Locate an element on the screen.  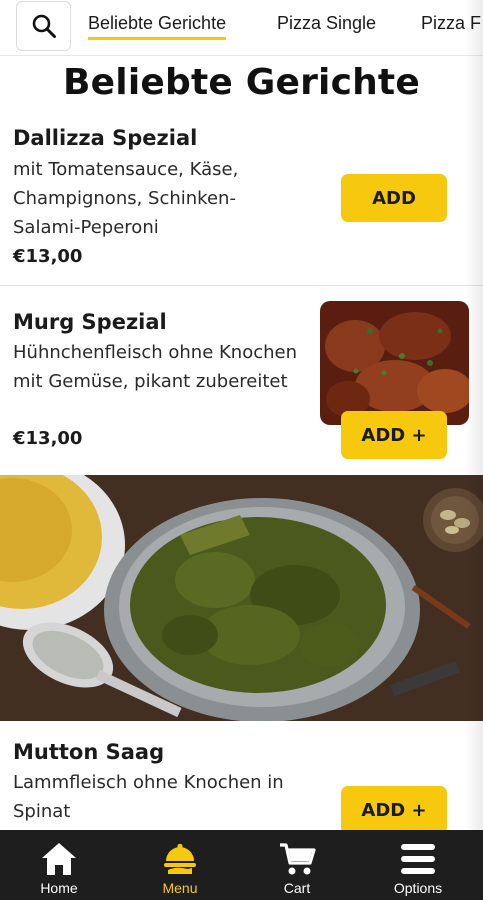
home-icon is located at coordinates (59, 859).